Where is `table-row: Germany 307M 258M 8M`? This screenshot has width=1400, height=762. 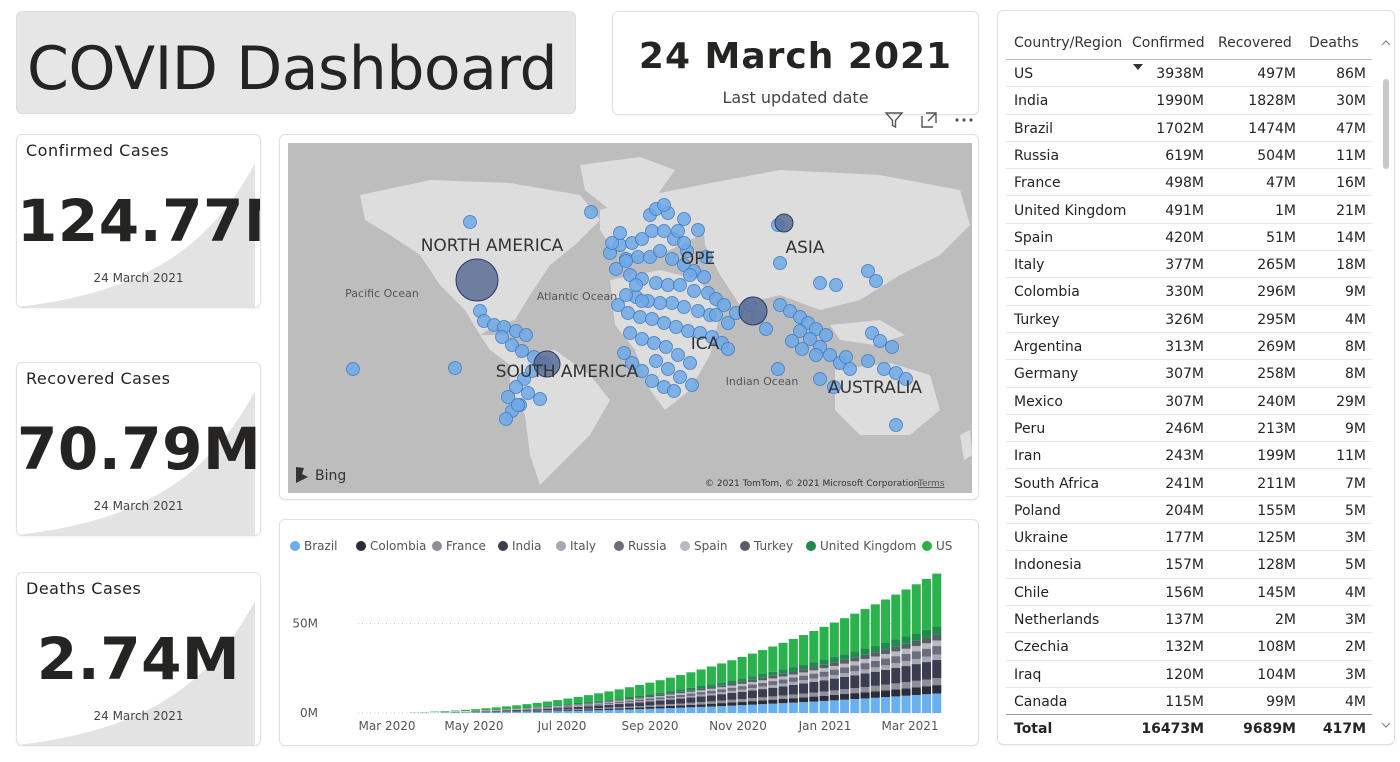 table-row: Germany 307M 258M 8M is located at coordinates (1189, 374).